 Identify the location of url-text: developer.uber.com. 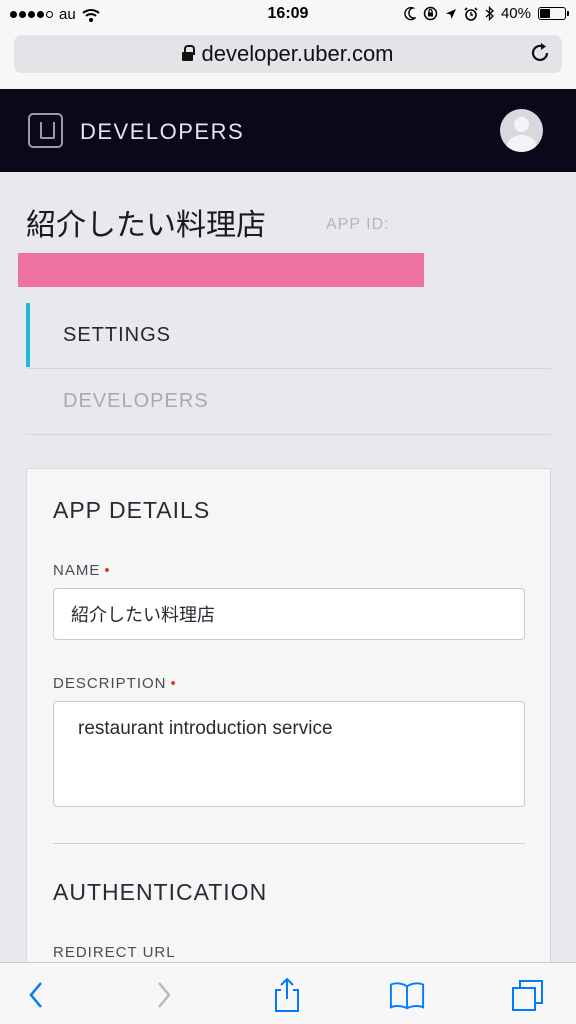
(297, 53).